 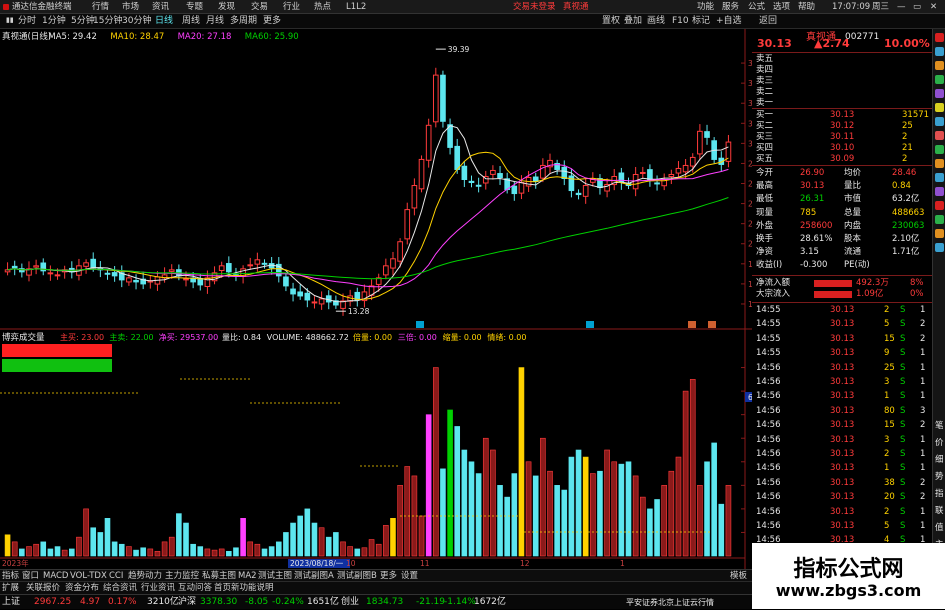 I want to click on stat-value: 2.10亿, so click(x=906, y=239).